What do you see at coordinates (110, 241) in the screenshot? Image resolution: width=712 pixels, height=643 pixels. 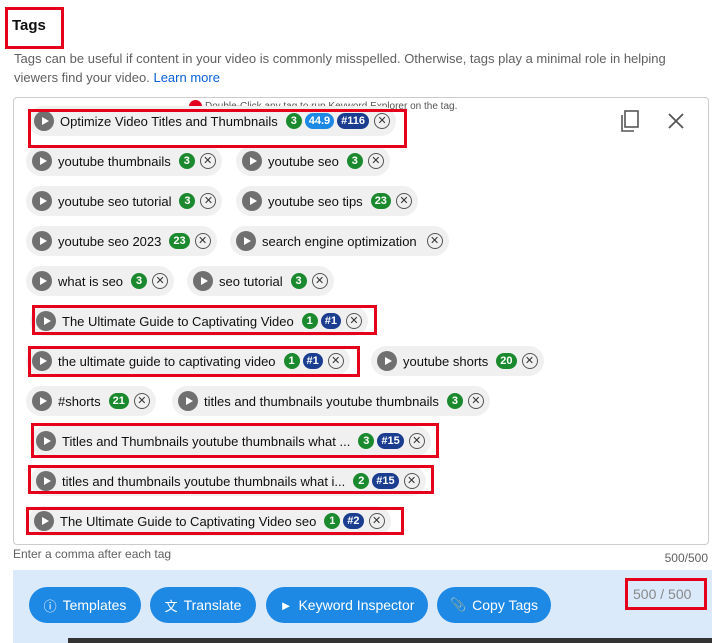 I see `tag-text: youtube seo 2023` at bounding box center [110, 241].